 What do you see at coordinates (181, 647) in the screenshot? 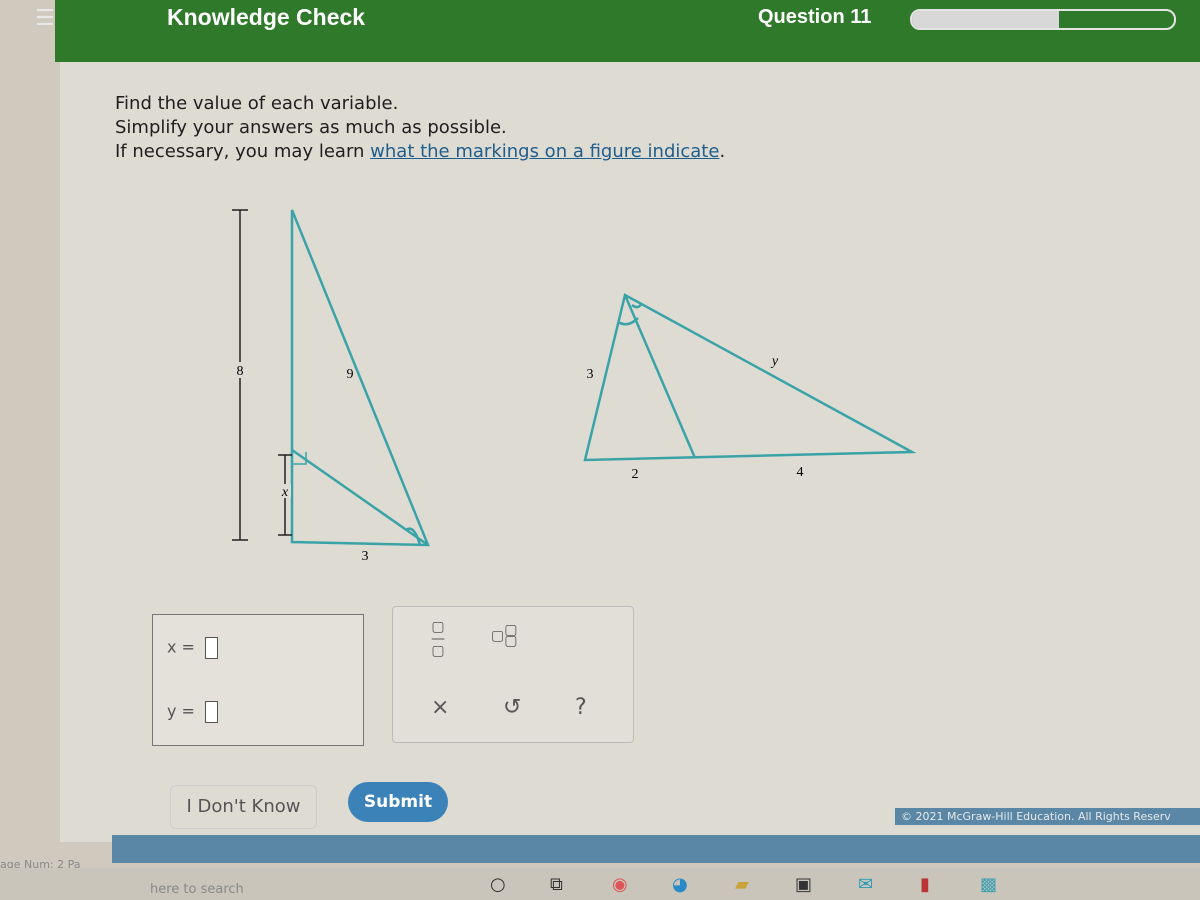
I see `x-label: x =` at bounding box center [181, 647].